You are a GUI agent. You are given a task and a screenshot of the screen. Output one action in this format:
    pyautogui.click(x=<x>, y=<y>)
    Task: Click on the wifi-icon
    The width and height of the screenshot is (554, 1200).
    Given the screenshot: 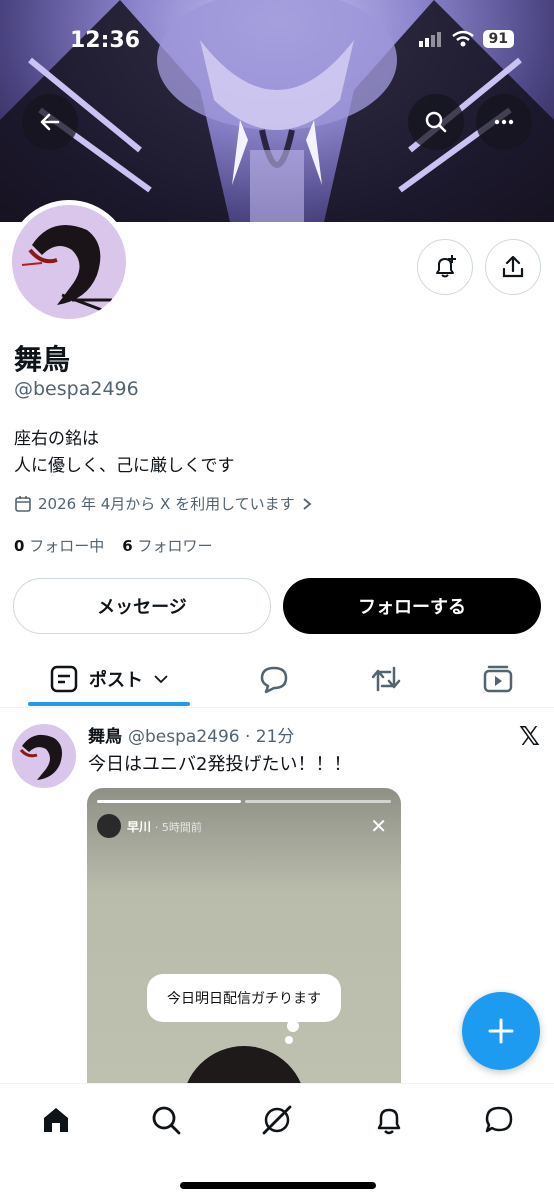 What is the action you would take?
    pyautogui.click(x=462, y=38)
    